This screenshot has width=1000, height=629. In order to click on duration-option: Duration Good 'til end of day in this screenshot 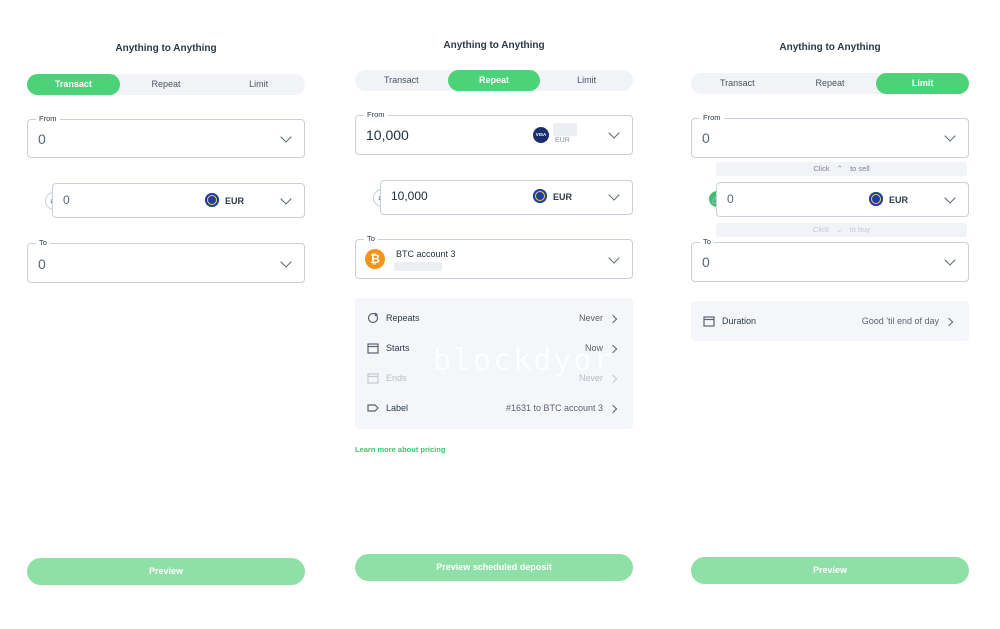, I will do `click(830, 321)`.